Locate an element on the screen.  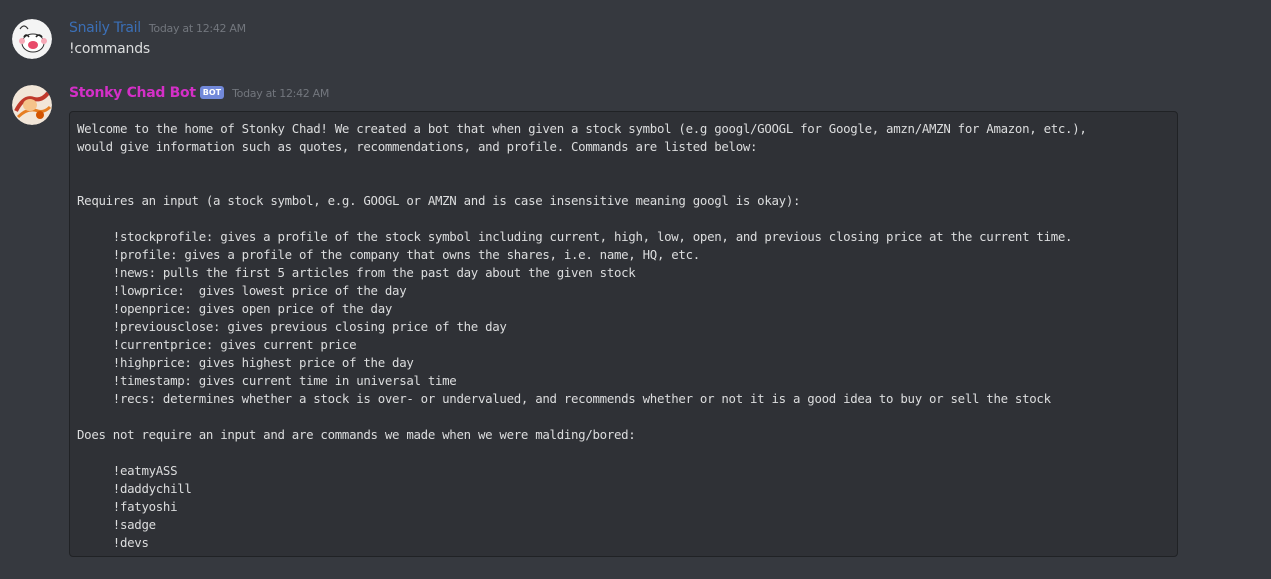
snail-avatar is located at coordinates (32, 39).